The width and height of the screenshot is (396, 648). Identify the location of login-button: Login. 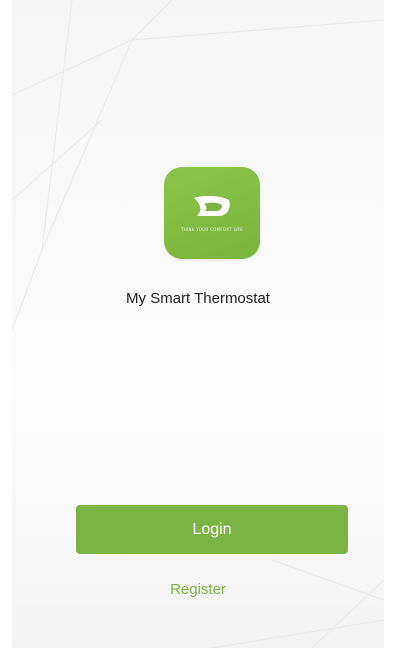
(212, 529).